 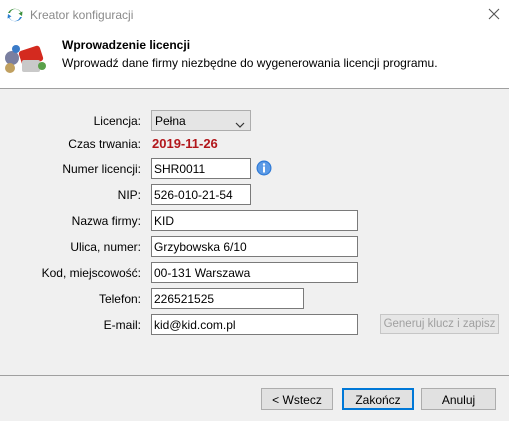 I want to click on city-field: 00-131 Warszawa, so click(x=254, y=272).